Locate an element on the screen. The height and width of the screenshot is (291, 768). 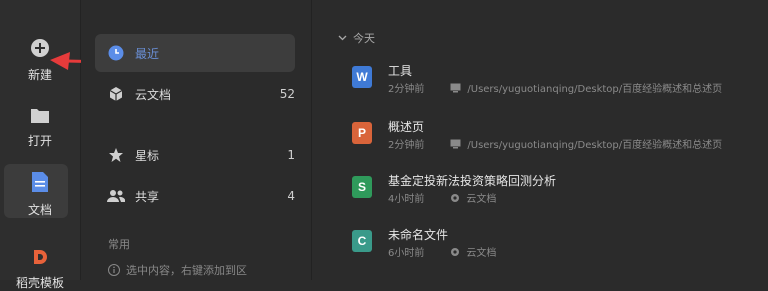
star-icon is located at coordinates (116, 155).